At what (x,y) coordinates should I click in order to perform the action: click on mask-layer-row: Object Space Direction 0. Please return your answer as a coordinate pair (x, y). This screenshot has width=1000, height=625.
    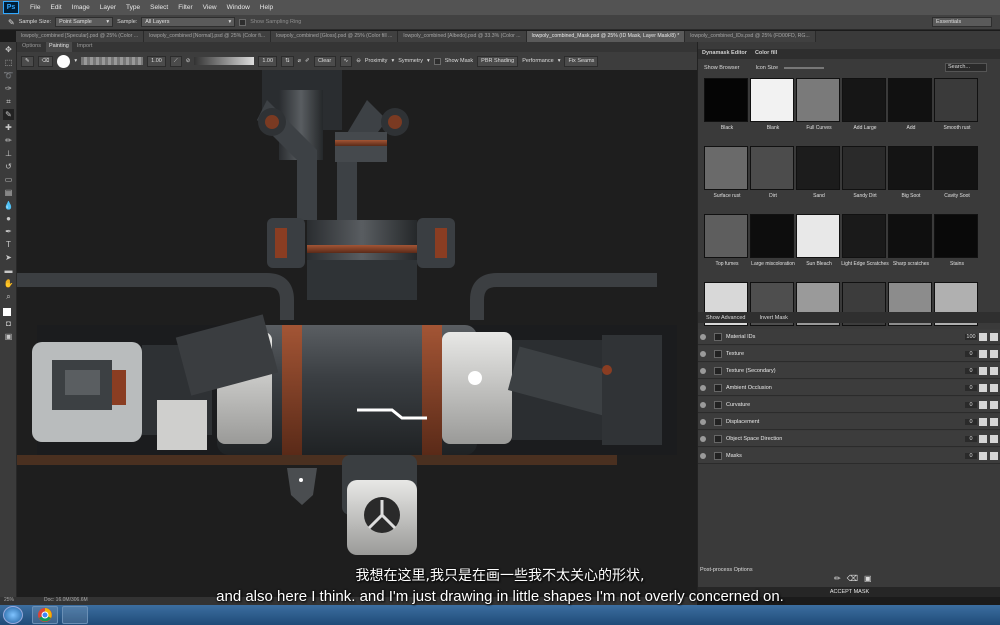
    Looking at the image, I should click on (849, 439).